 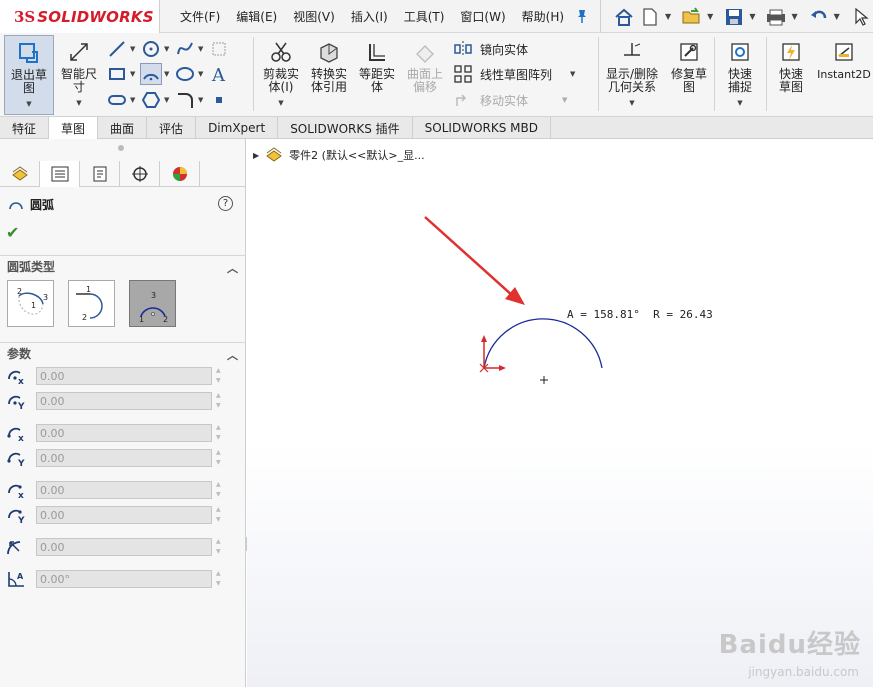 I want to click on solidworks-logo: 3S SOLIDWORKS, so click(x=80, y=16).